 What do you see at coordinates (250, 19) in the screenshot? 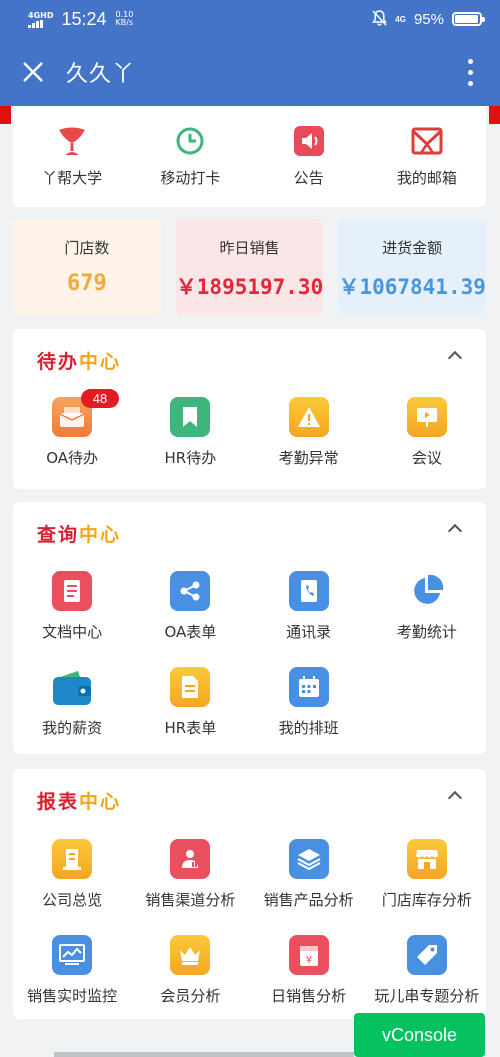
I see `status-bar: 4GHD 15:24 0.10 KB/s 4G 95%` at bounding box center [250, 19].